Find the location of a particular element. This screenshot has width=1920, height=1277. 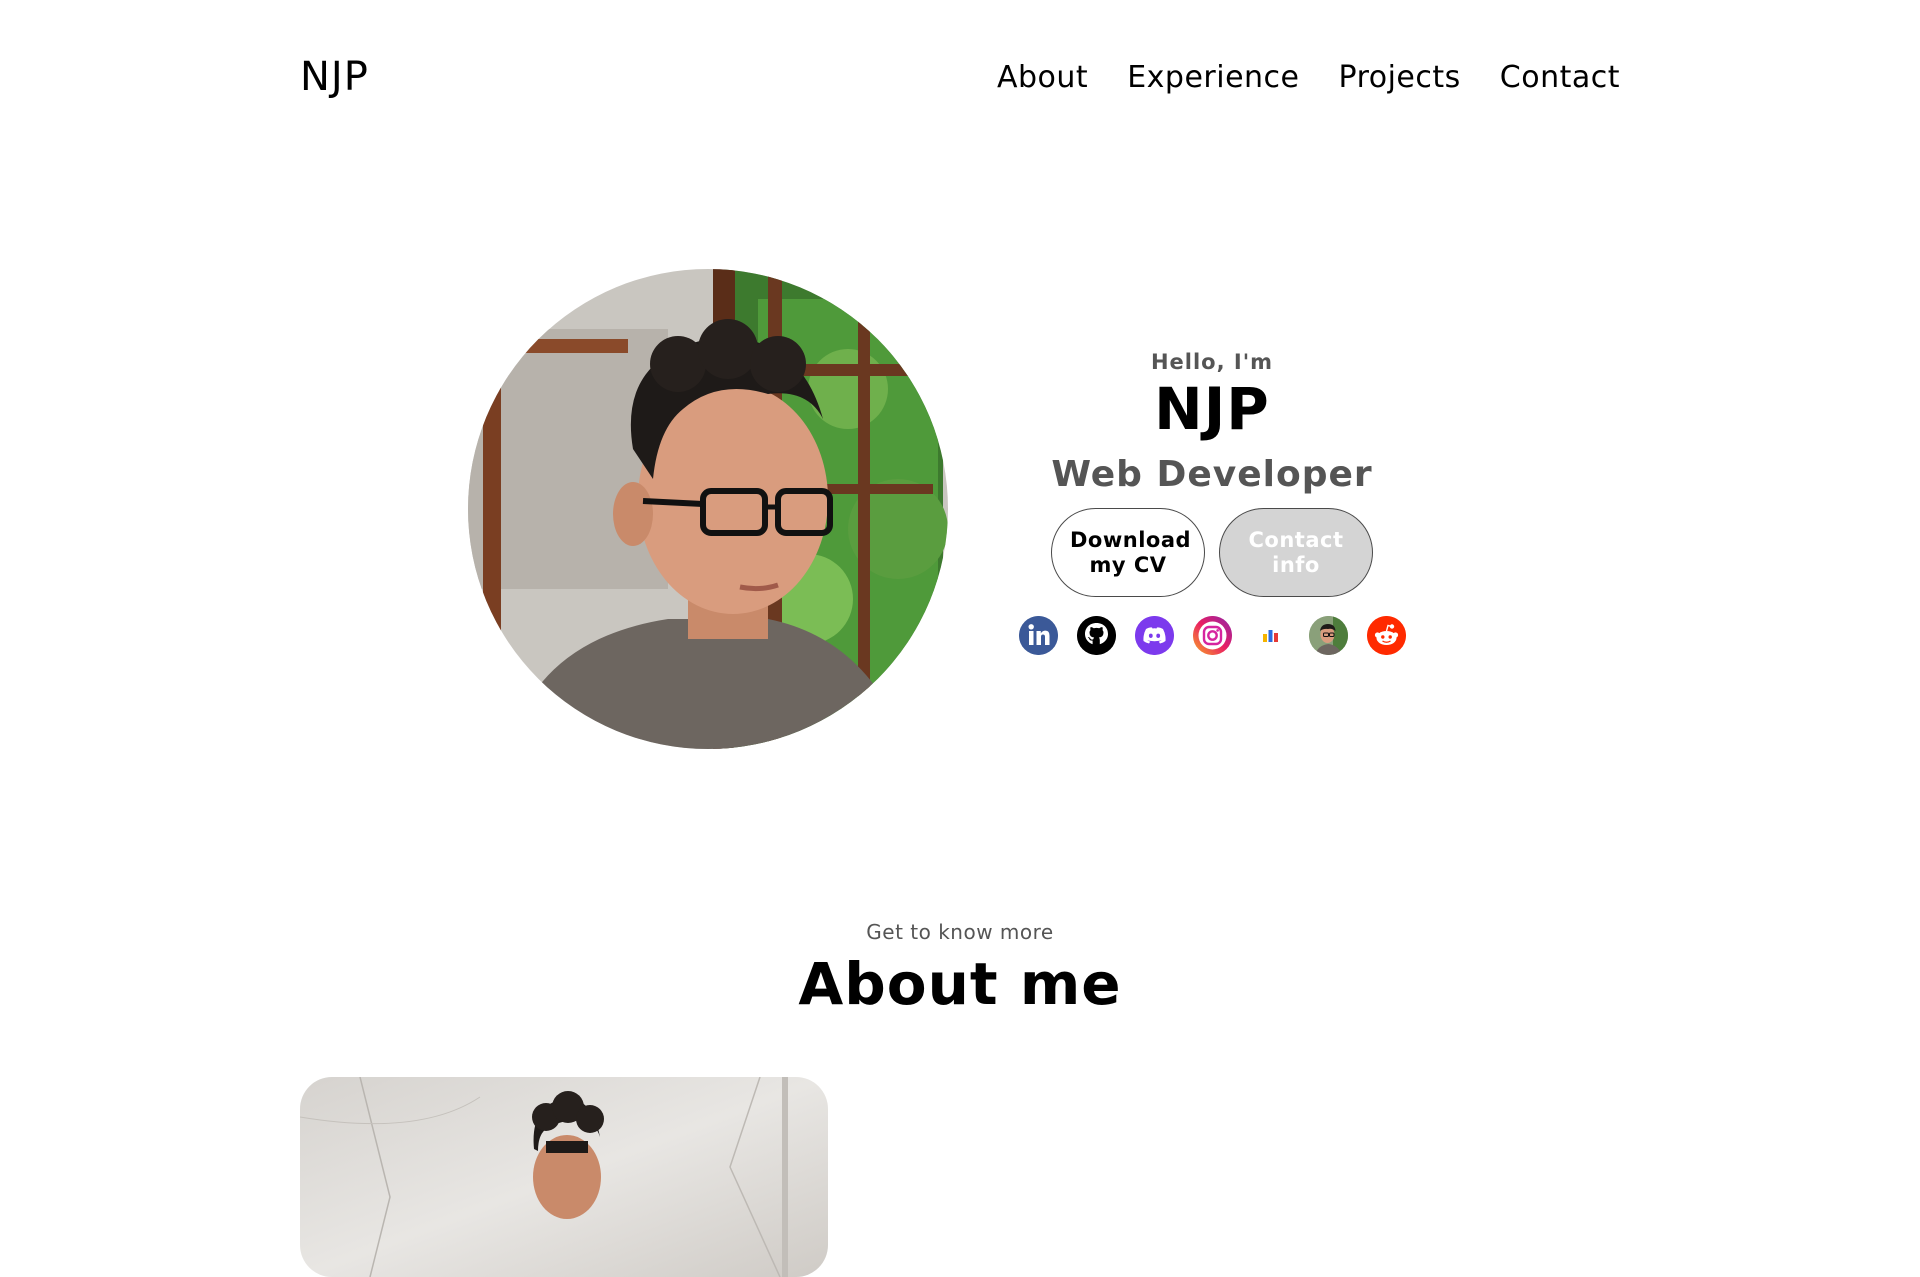

profile-avatar-glyph is located at coordinates (1328, 635).